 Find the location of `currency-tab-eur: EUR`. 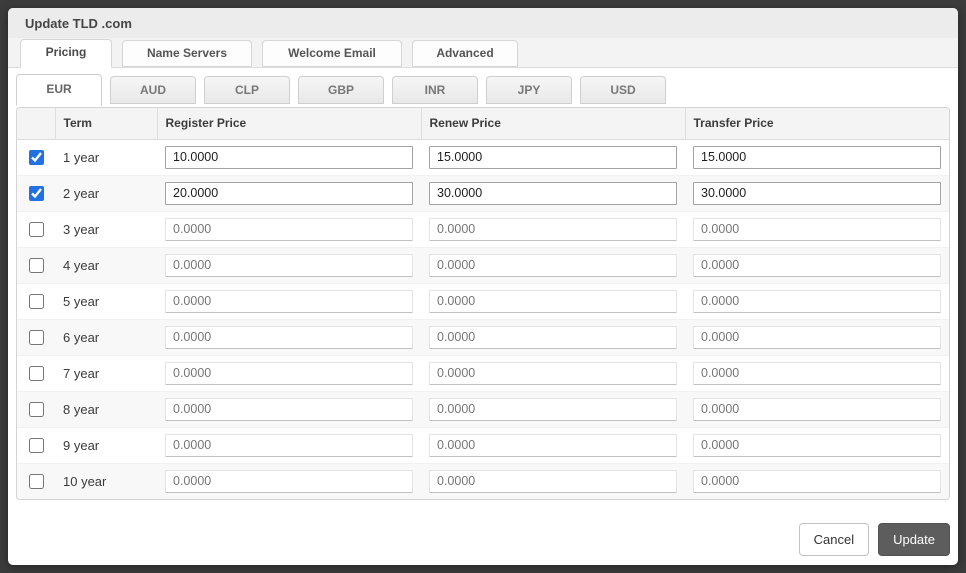

currency-tab-eur: EUR is located at coordinates (59, 90).